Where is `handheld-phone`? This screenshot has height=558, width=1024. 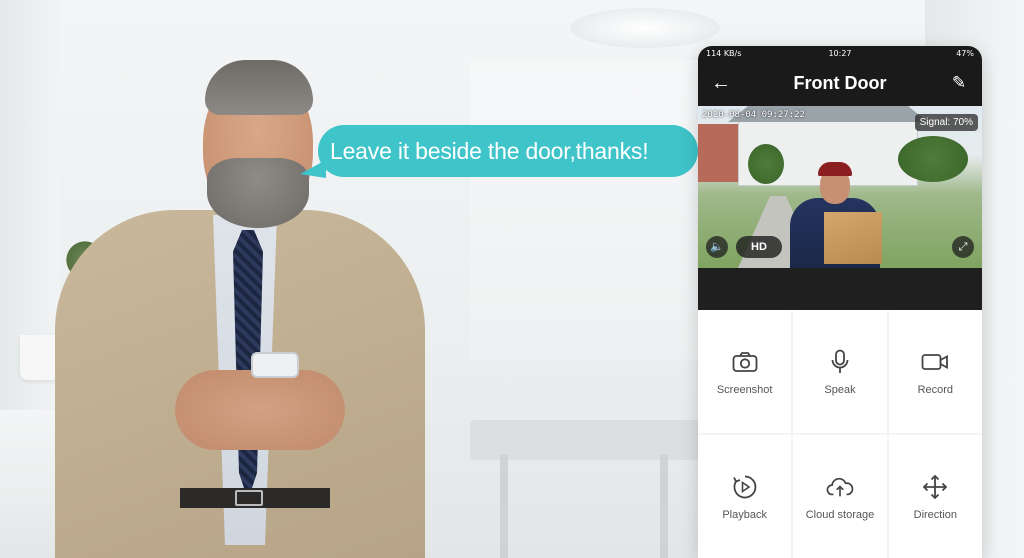 handheld-phone is located at coordinates (275, 365).